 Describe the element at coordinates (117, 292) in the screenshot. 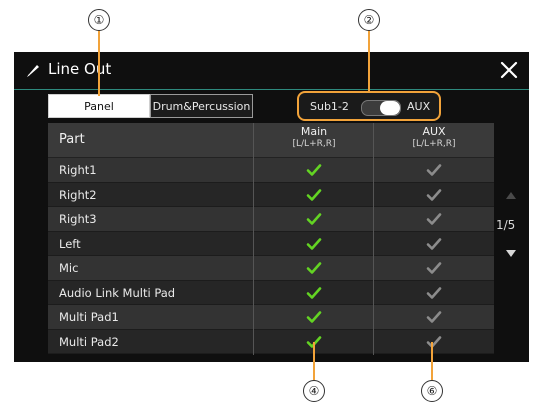

I see `part-label: Audio Link Multi Pad` at that location.